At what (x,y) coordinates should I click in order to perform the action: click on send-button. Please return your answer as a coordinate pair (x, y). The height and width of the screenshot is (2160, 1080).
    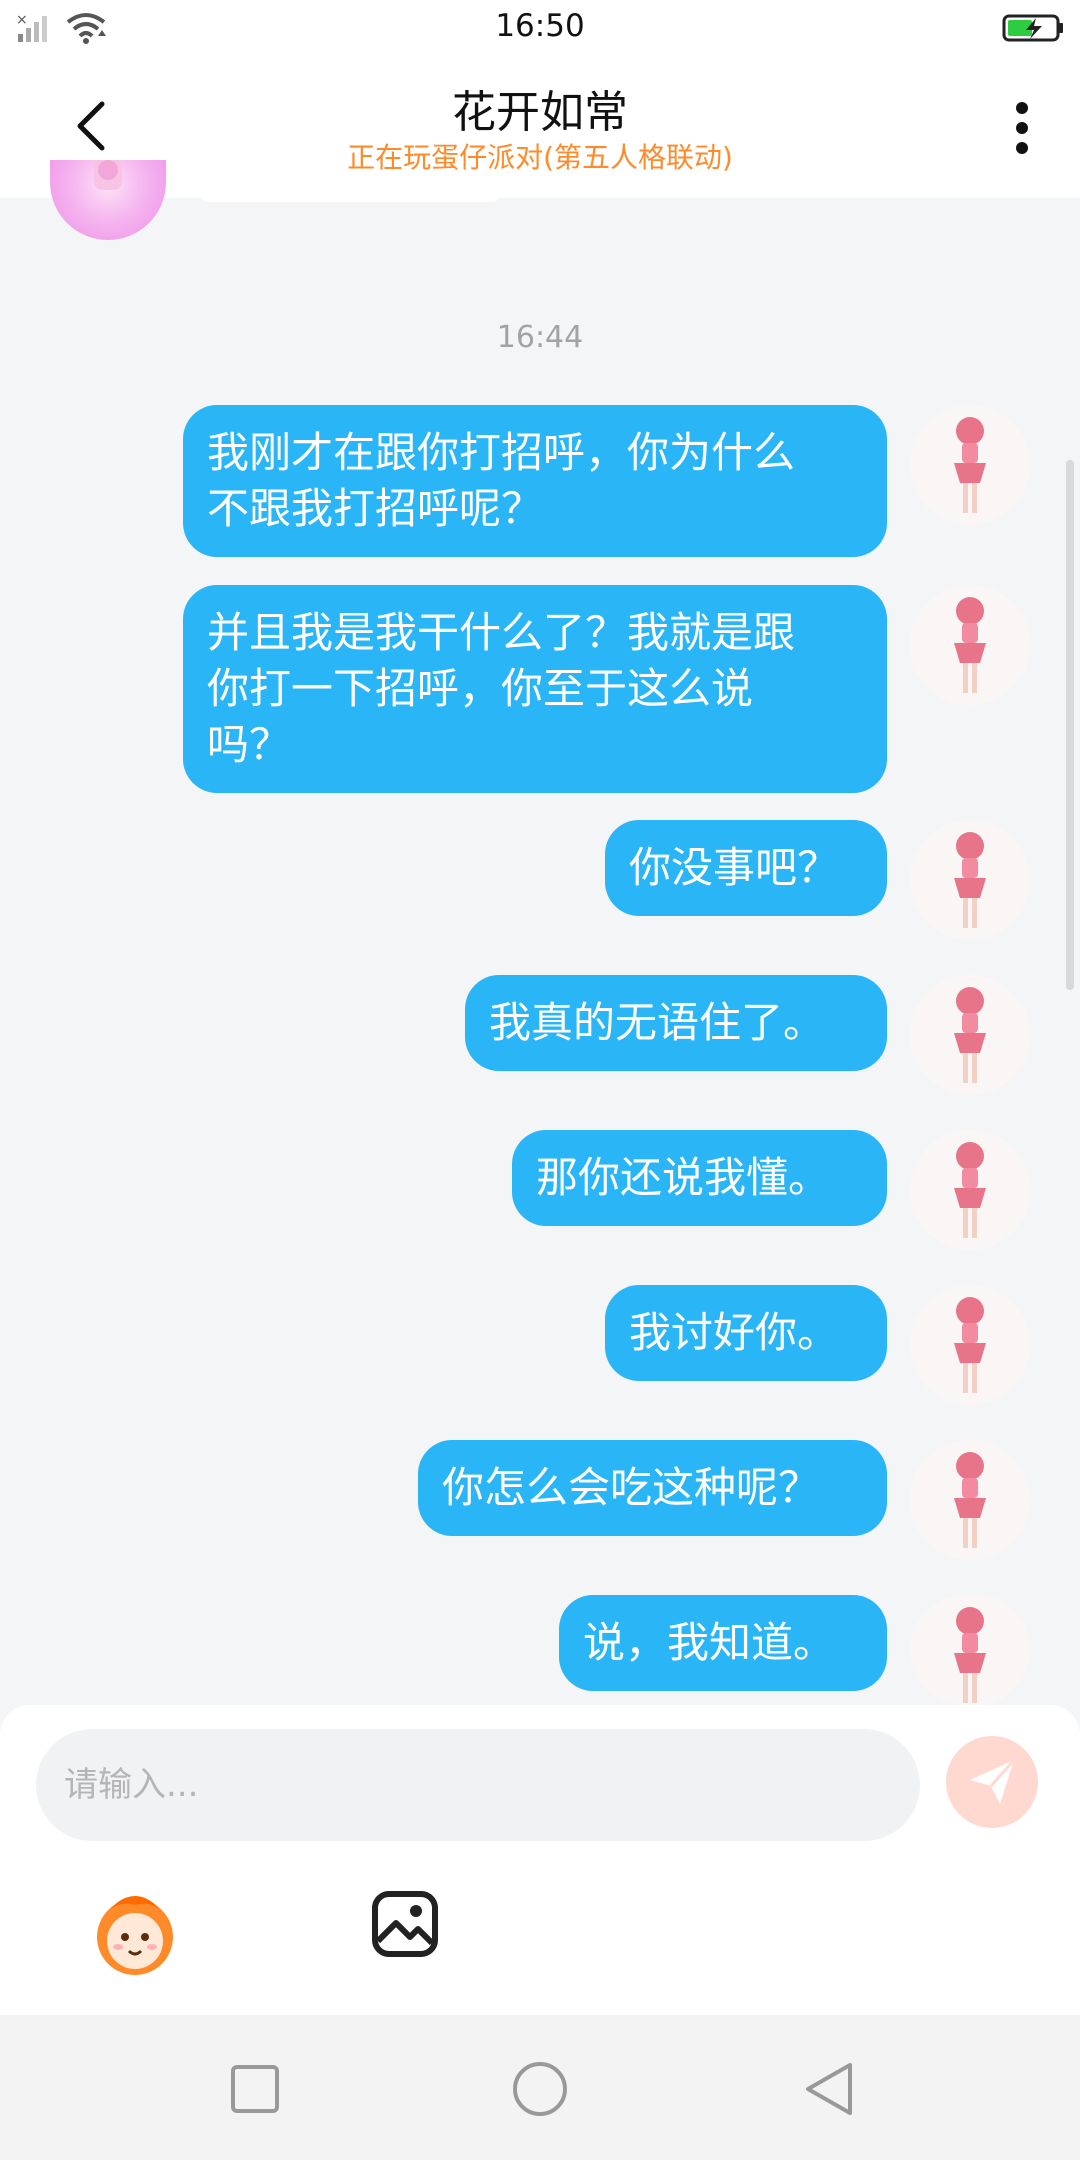
    Looking at the image, I should click on (992, 1782).